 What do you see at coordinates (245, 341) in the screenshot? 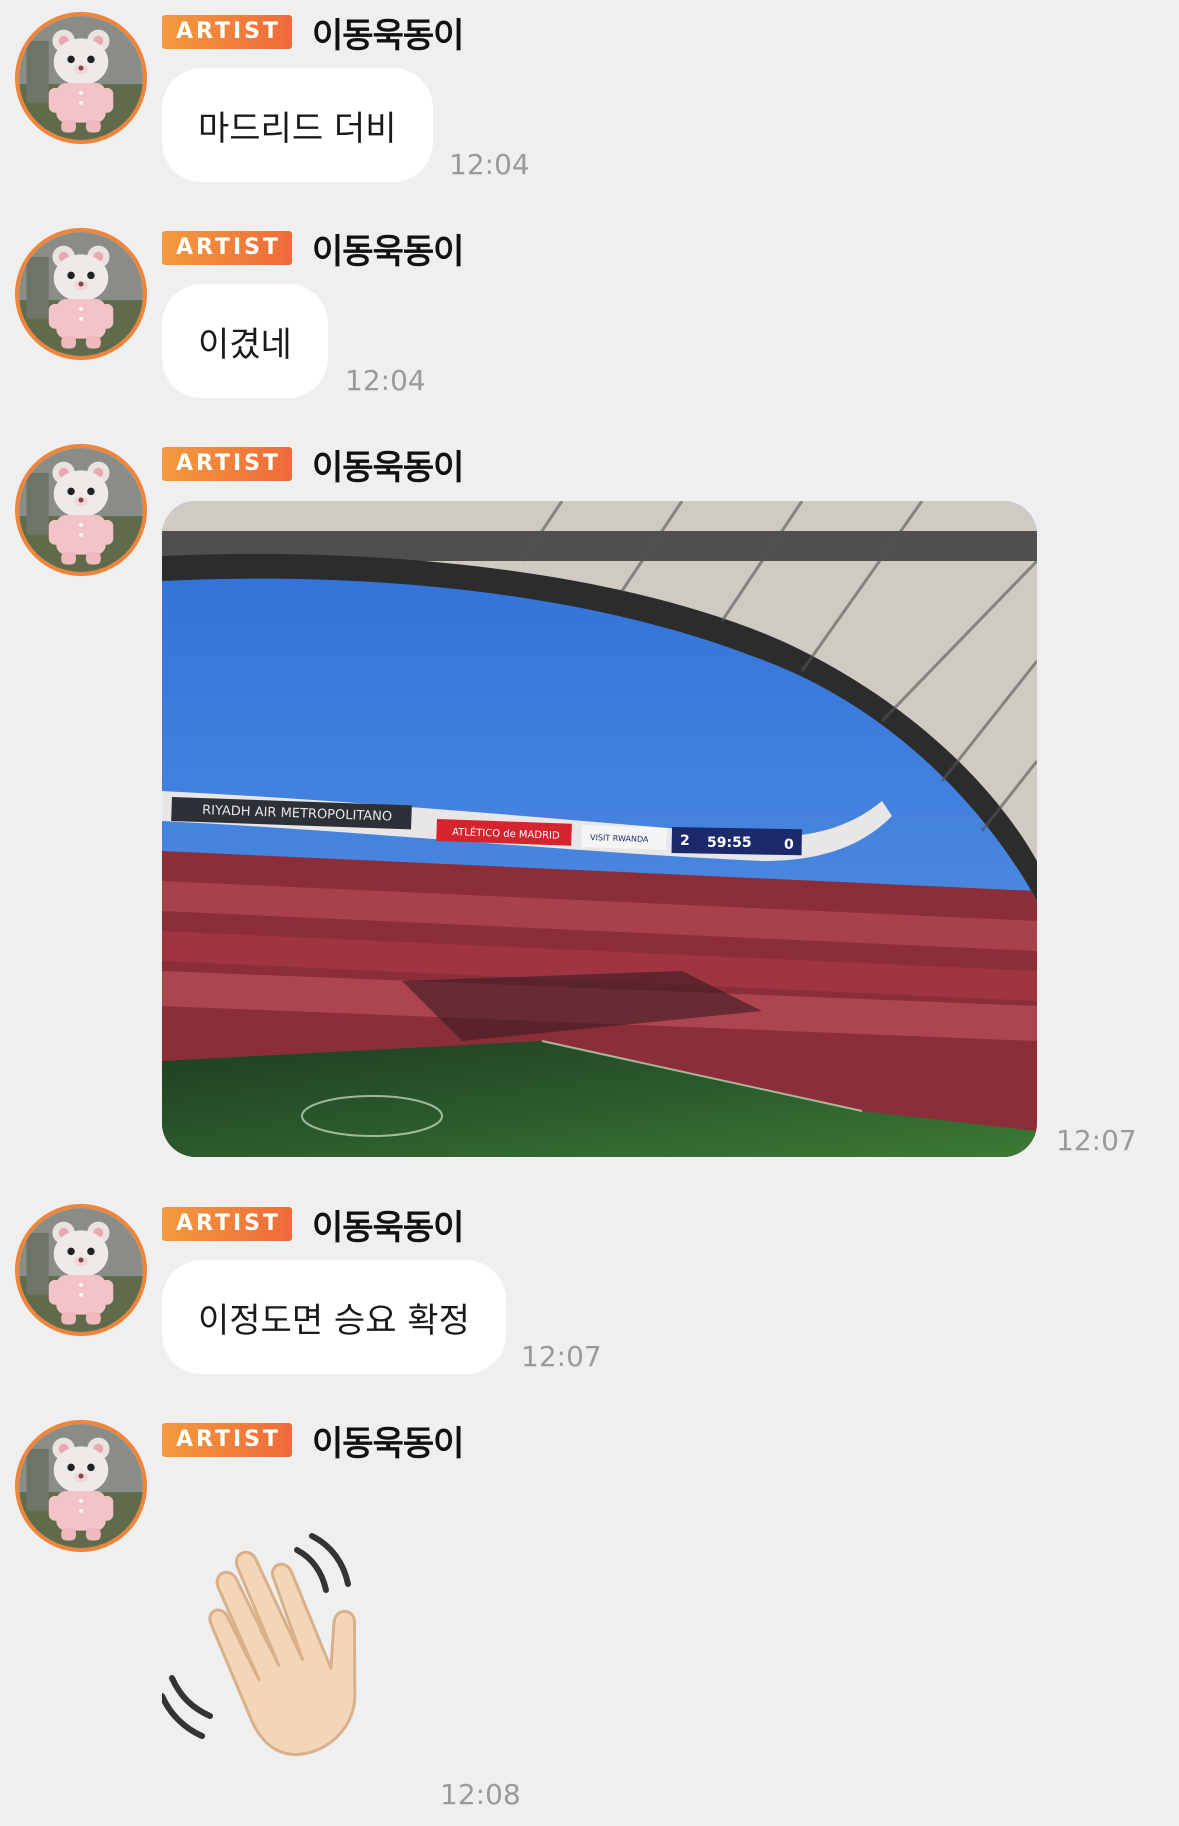
I see `message-bubble: 이겼네` at bounding box center [245, 341].